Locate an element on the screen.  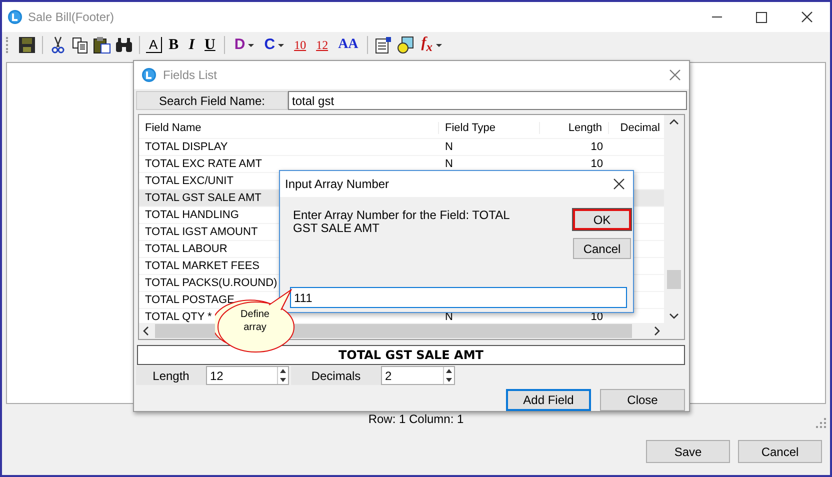
text-box-button: A is located at coordinates (154, 45).